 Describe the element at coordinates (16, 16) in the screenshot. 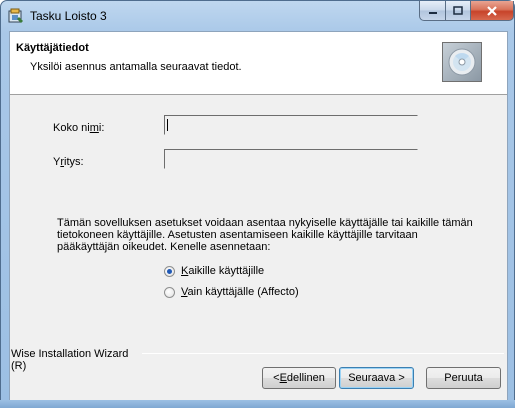

I see `installer-app-icon` at that location.